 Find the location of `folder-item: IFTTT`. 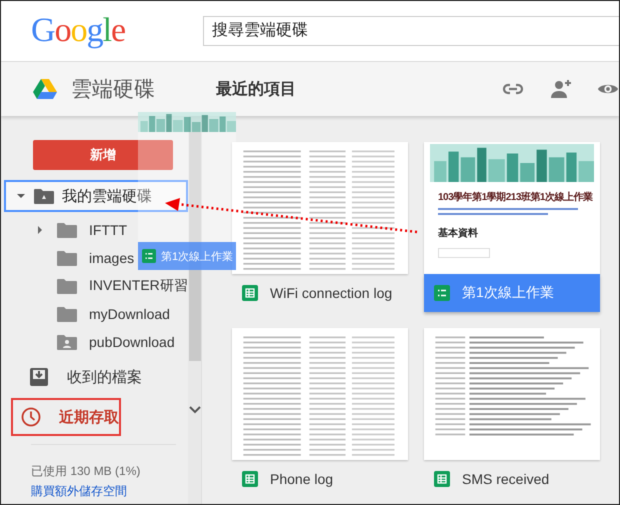

folder-item: IFTTT is located at coordinates (94, 230).